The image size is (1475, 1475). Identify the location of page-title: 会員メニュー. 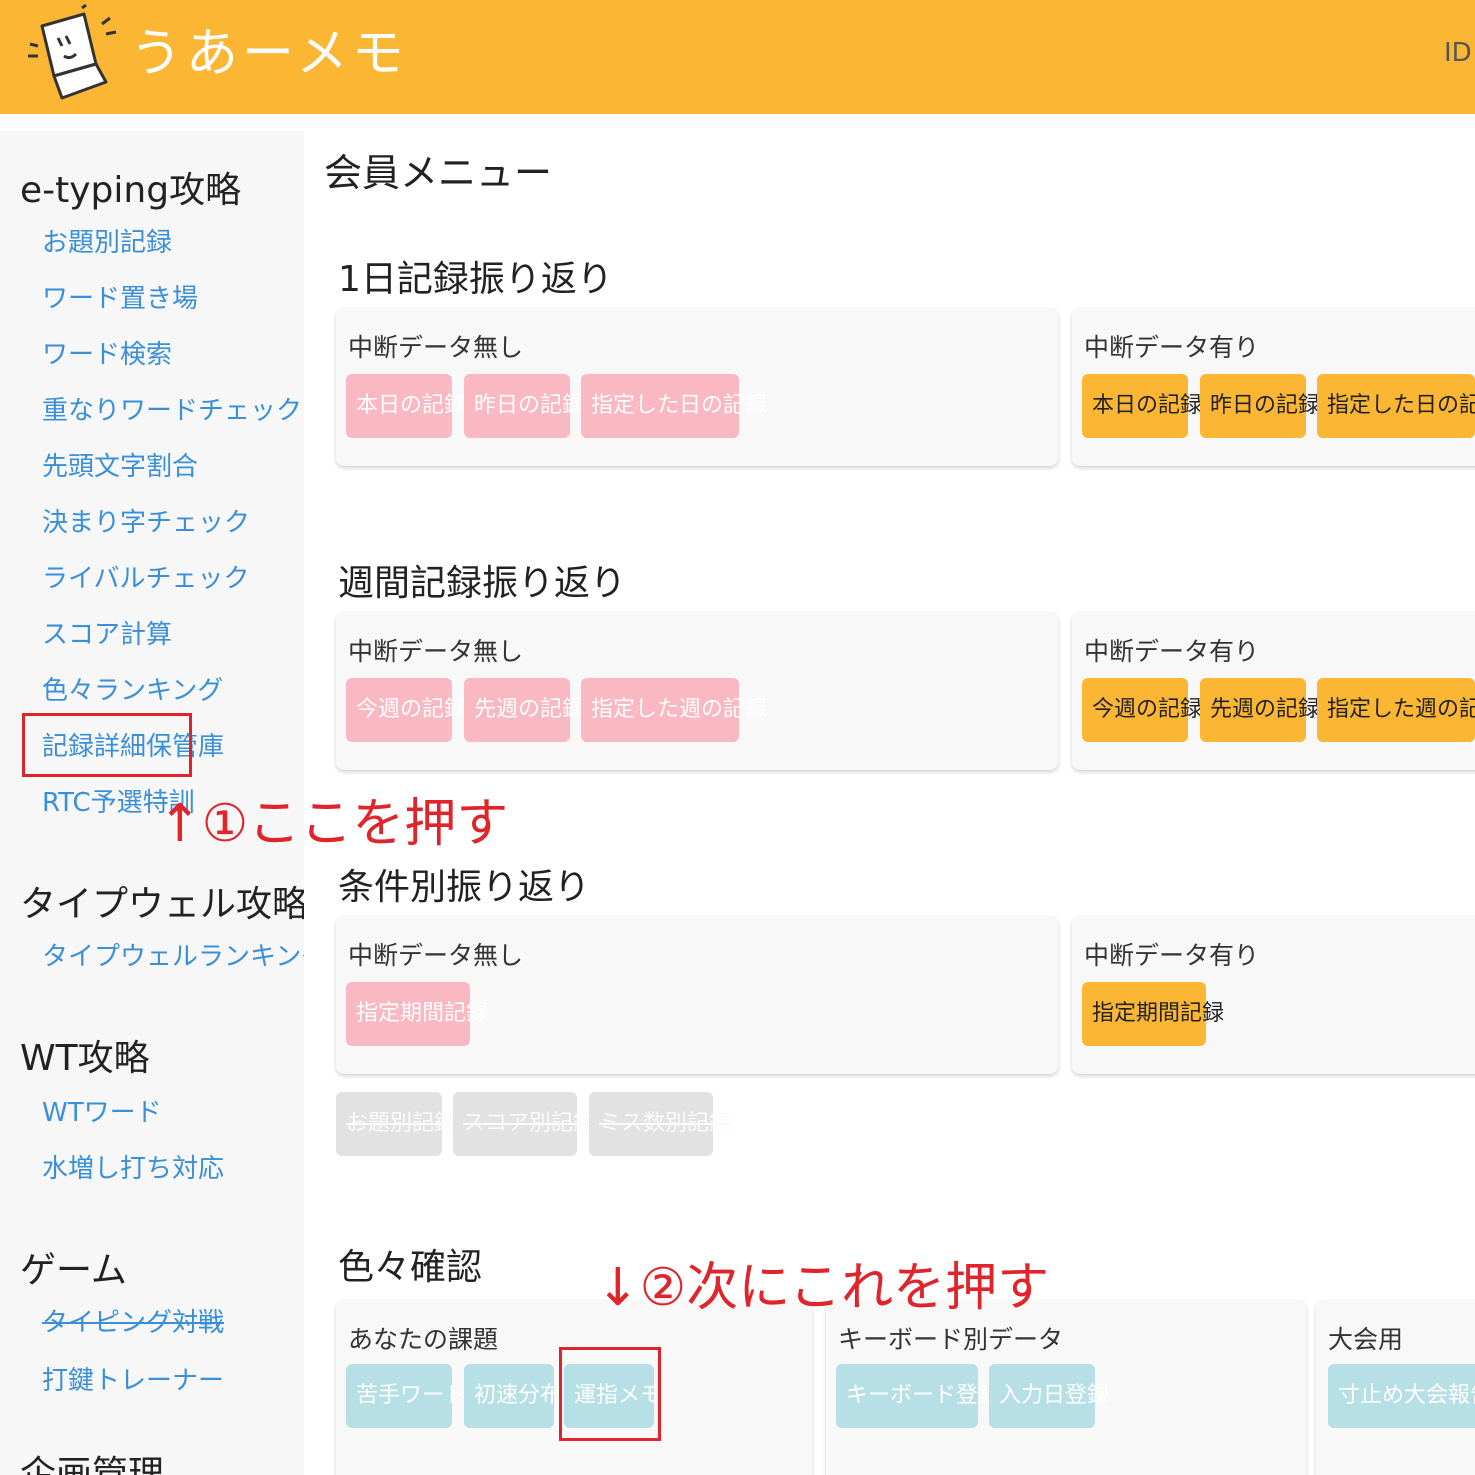
(438, 173).